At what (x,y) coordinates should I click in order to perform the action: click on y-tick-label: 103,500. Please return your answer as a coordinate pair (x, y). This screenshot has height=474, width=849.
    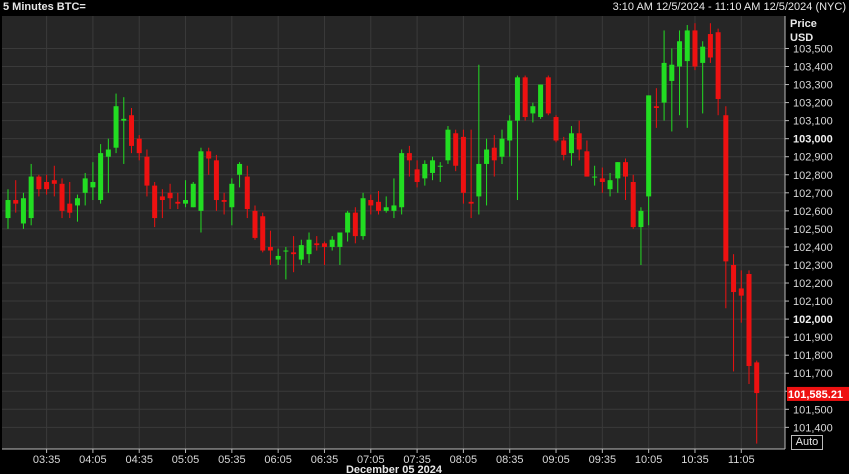
    Looking at the image, I should click on (813, 49).